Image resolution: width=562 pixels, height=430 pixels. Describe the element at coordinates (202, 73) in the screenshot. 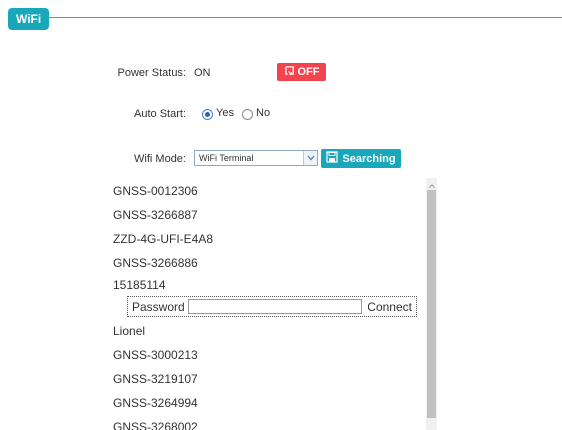

I see `power-status-value: ON` at that location.